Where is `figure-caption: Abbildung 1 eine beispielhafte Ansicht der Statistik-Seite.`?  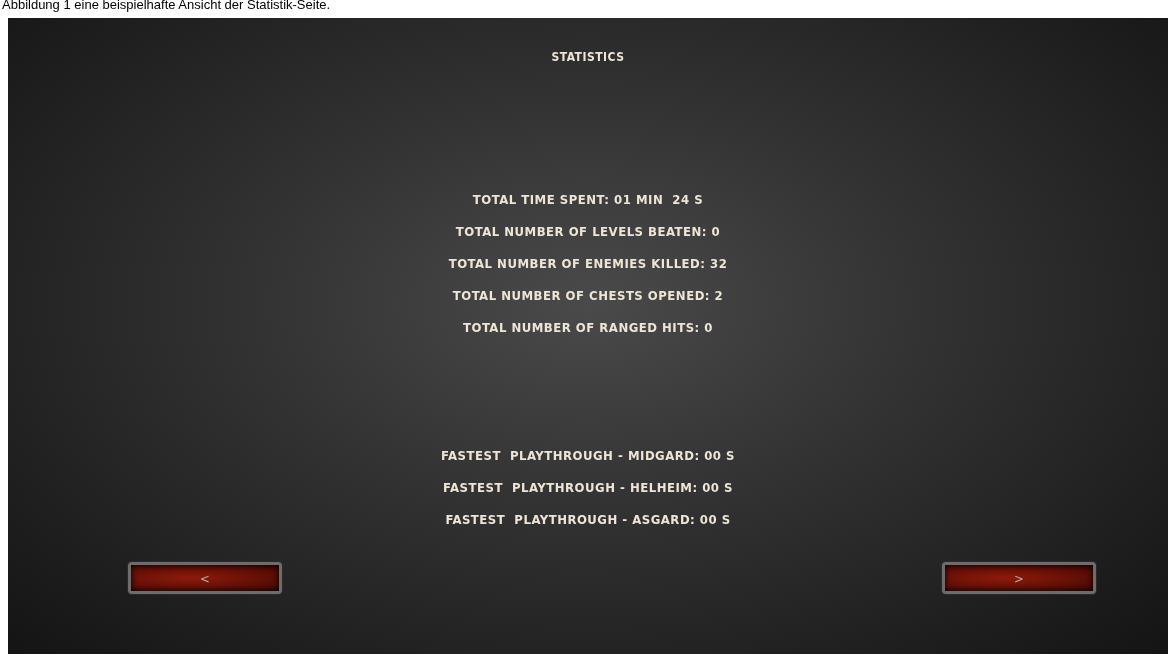 figure-caption: Abbildung 1 eine beispielhafte Ansicht der Statistik-Seite. is located at coordinates (166, 7).